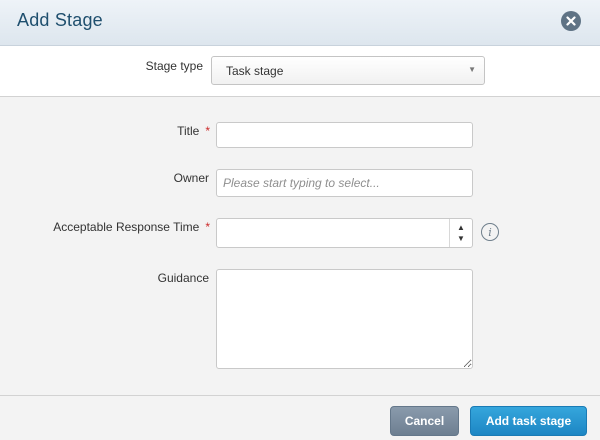  I want to click on dialog-header: Add Stage, so click(300, 23).